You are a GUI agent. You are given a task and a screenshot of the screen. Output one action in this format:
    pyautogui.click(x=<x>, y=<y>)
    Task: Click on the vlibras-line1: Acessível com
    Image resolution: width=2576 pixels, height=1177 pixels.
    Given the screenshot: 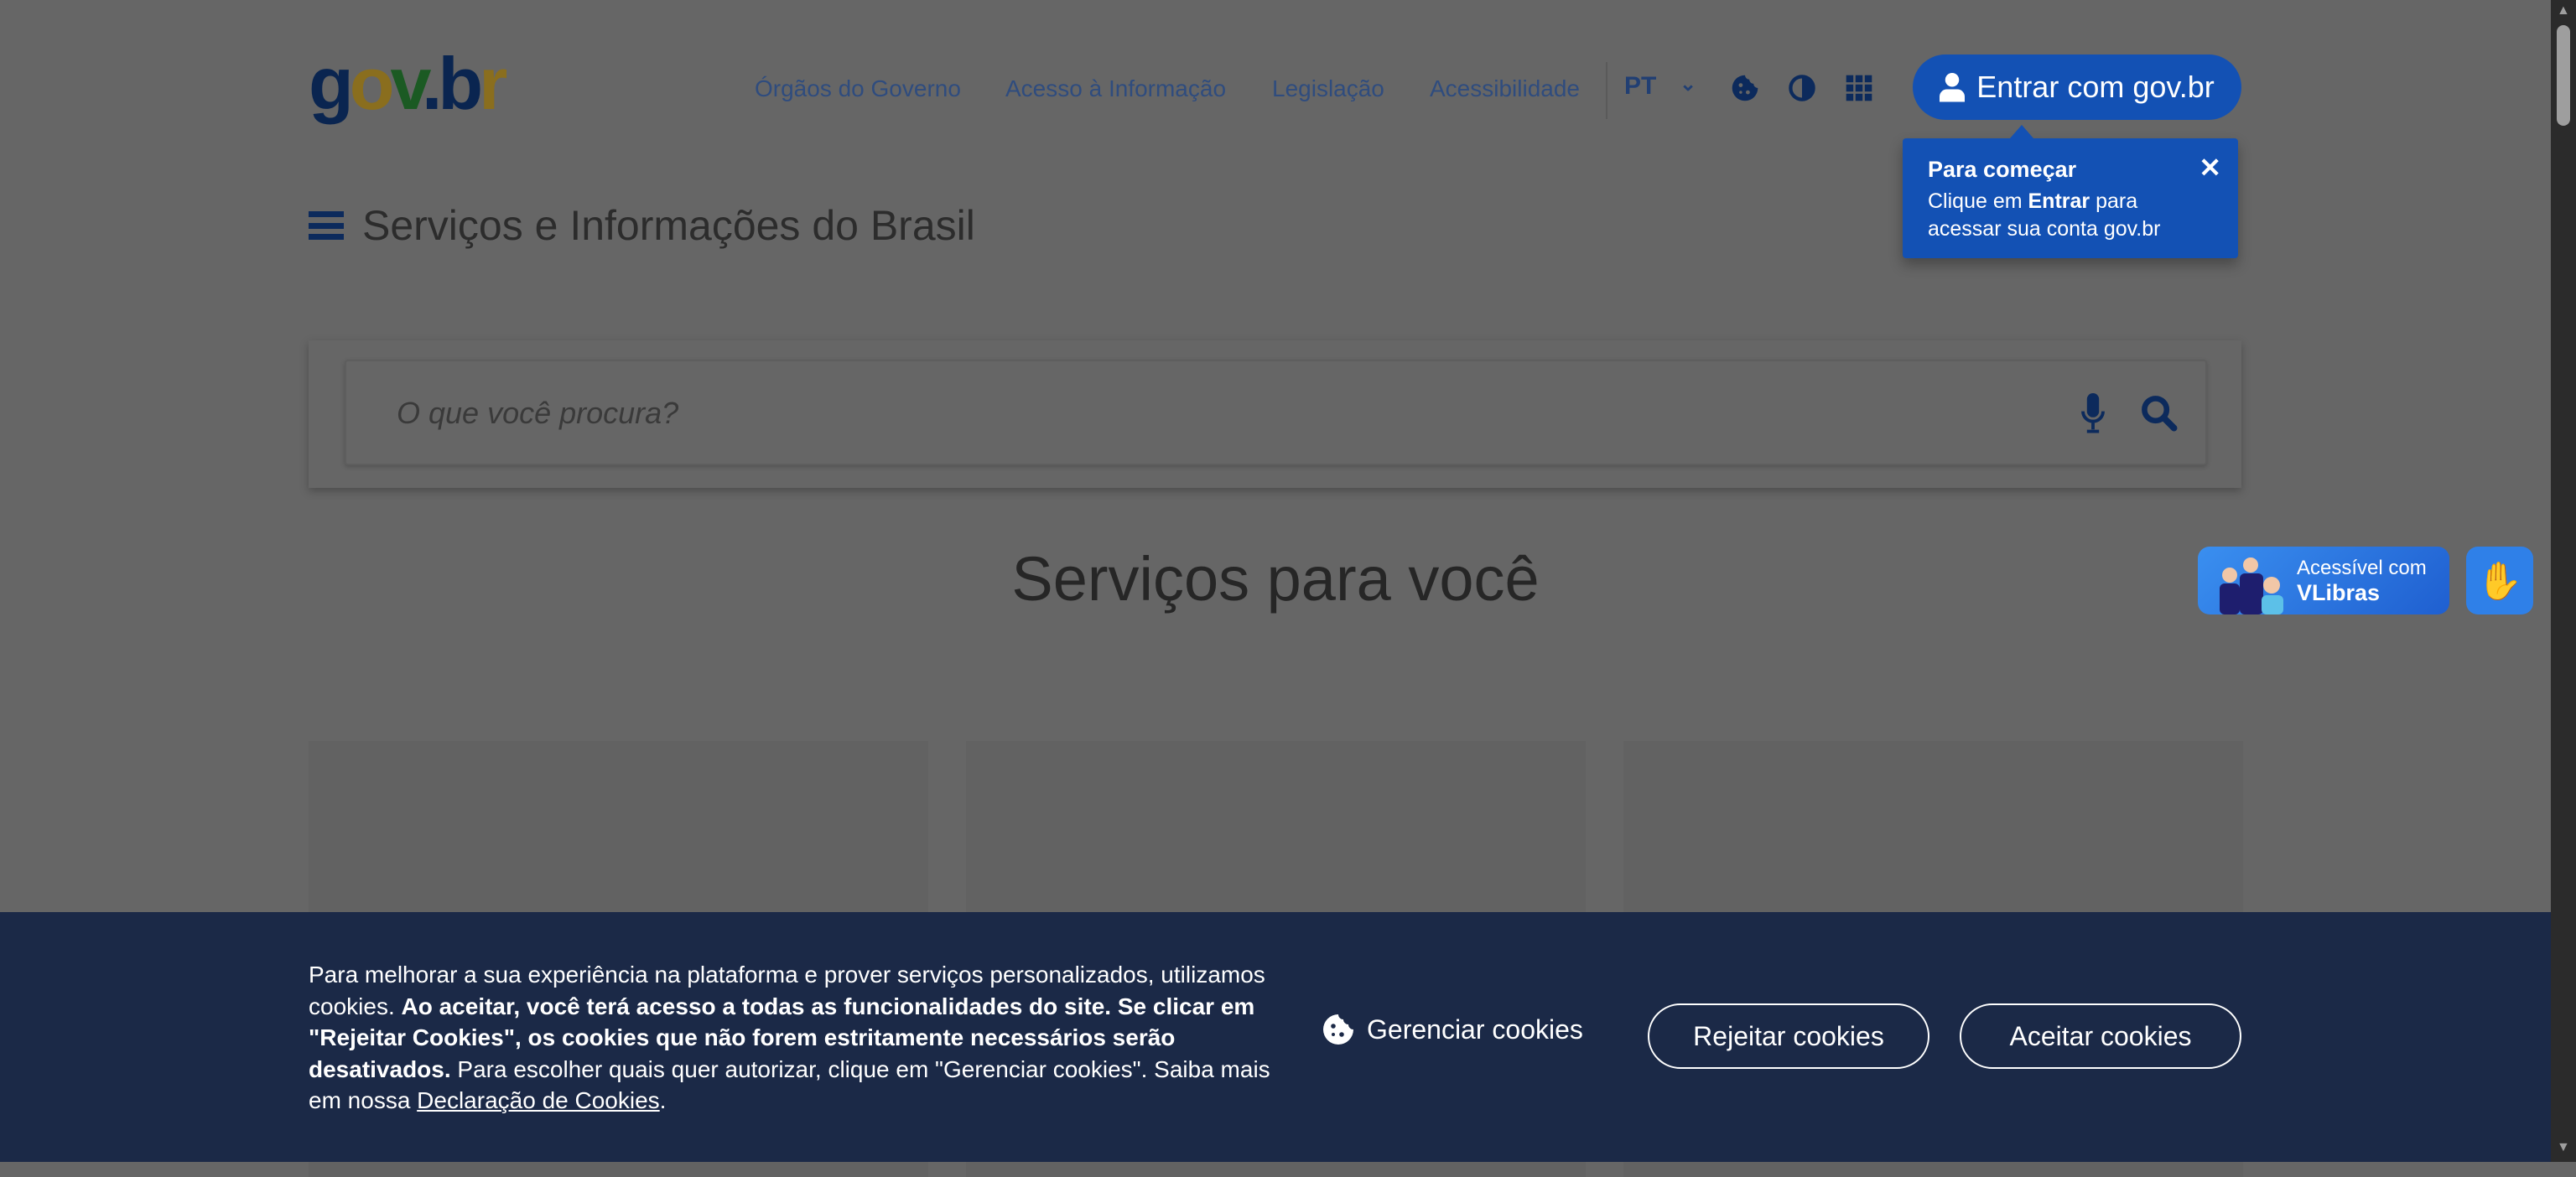 What is the action you would take?
    pyautogui.click(x=2362, y=568)
    